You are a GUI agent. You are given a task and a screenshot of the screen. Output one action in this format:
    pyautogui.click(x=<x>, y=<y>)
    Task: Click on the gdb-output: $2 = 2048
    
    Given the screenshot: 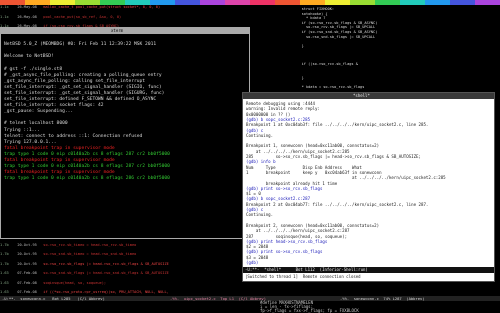 What is the action you would take?
    pyautogui.click(x=257, y=247)
    